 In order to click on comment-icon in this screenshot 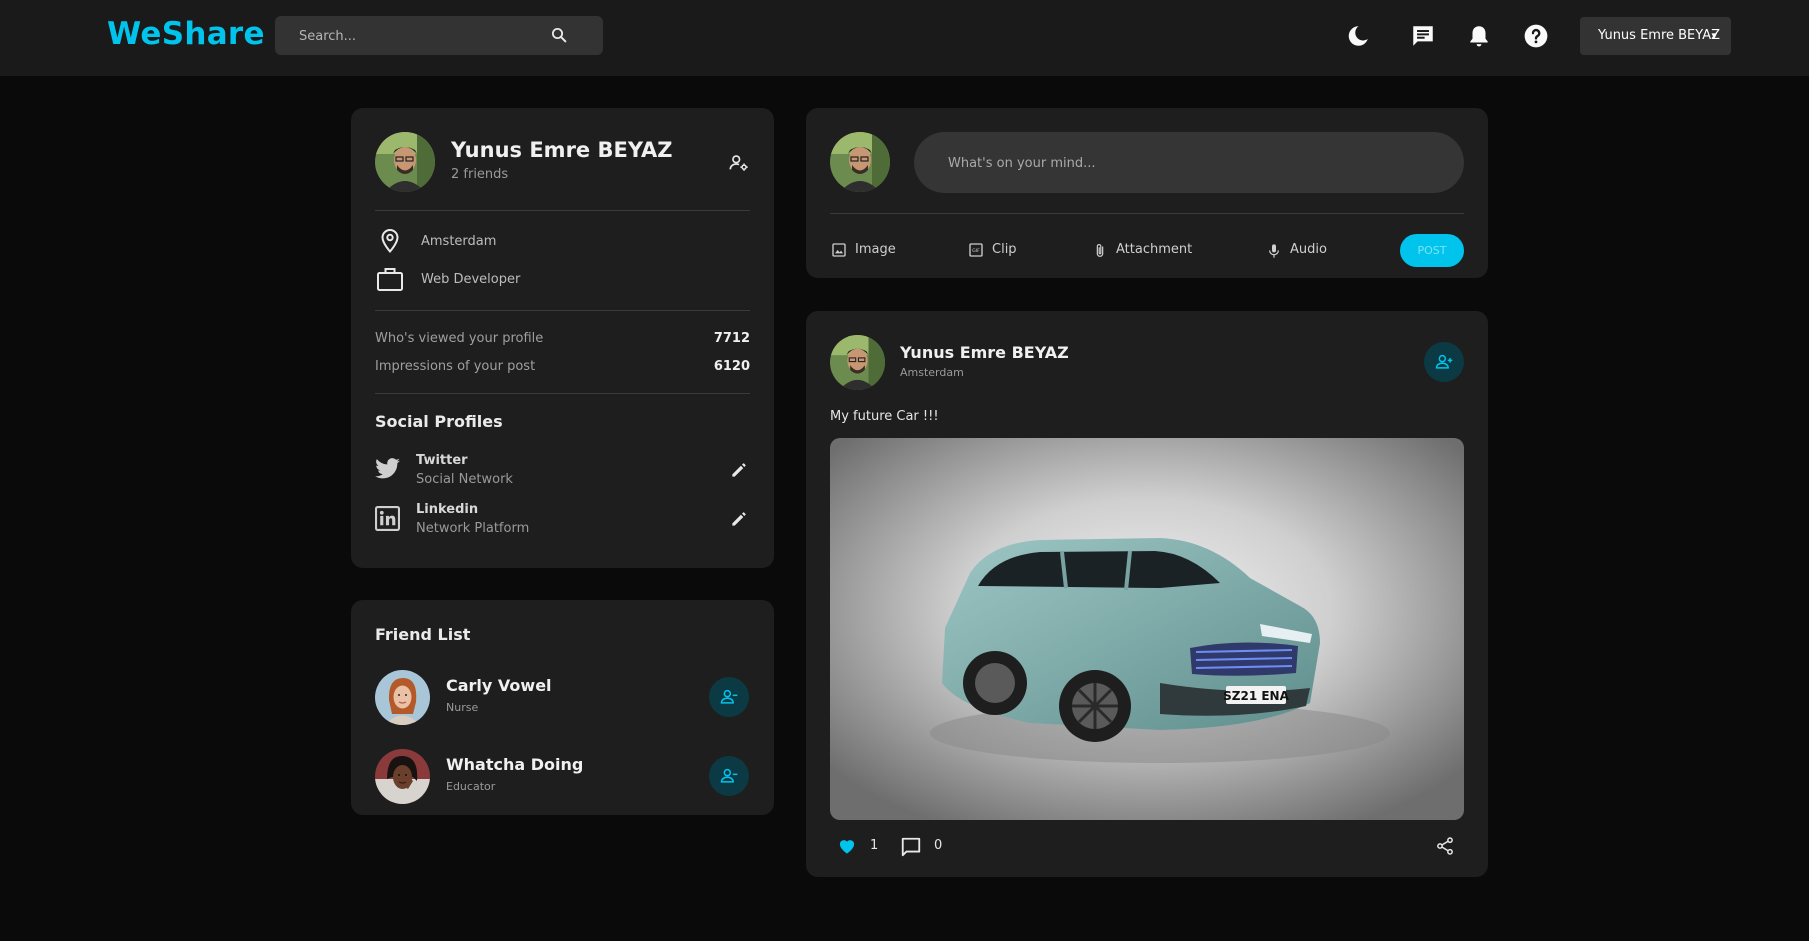, I will do `click(911, 847)`.